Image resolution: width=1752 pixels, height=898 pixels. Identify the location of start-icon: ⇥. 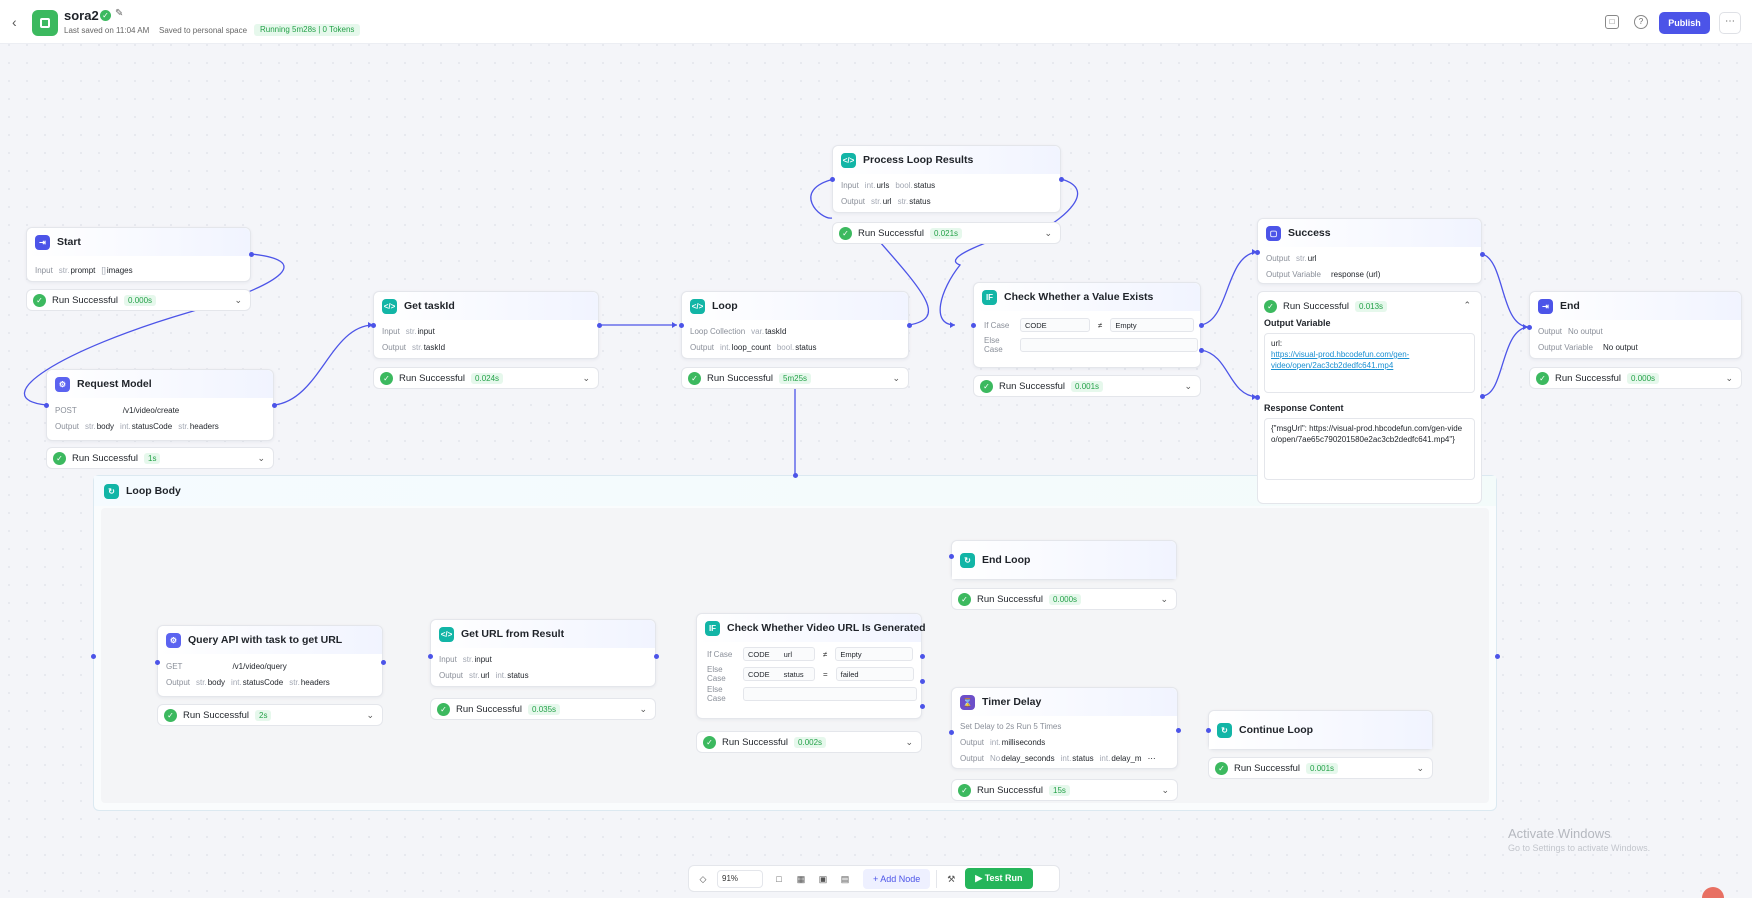
(42, 242).